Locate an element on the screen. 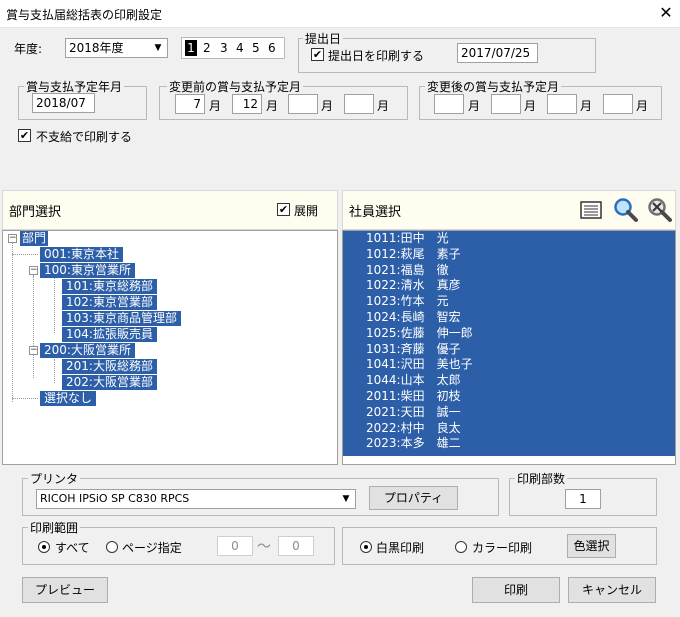 The width and height of the screenshot is (680, 617). list-item: 2023:本多 雄二 is located at coordinates (419, 444).